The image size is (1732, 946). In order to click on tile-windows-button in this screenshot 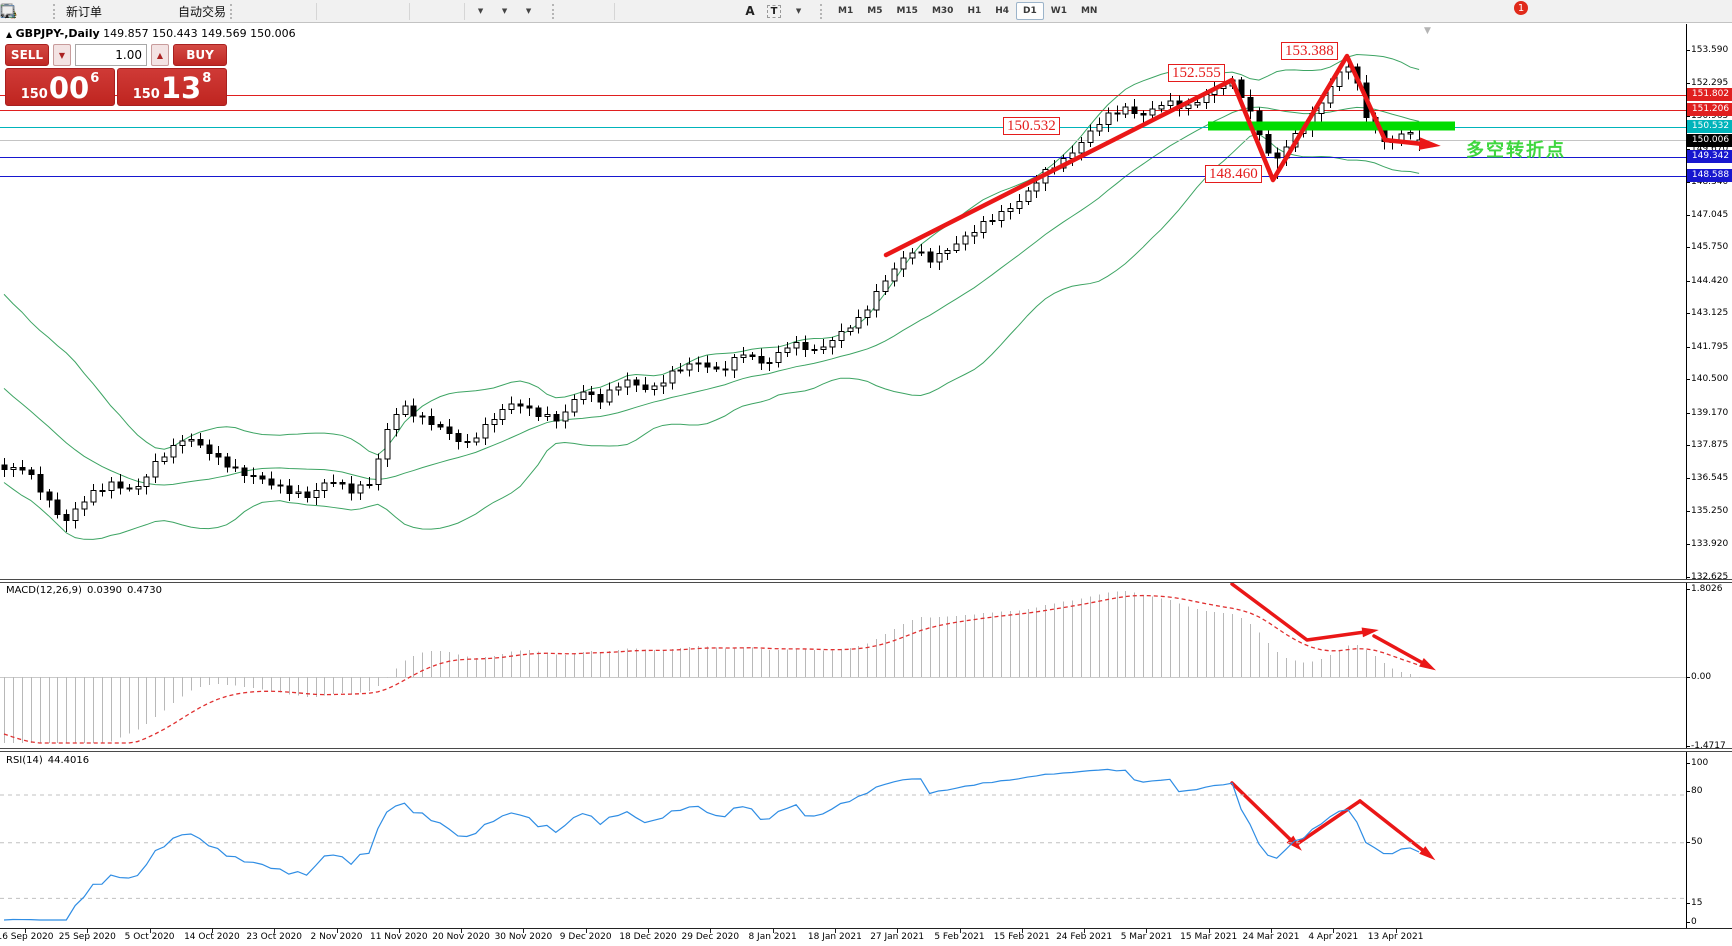, I will do `click(203, 11)`.